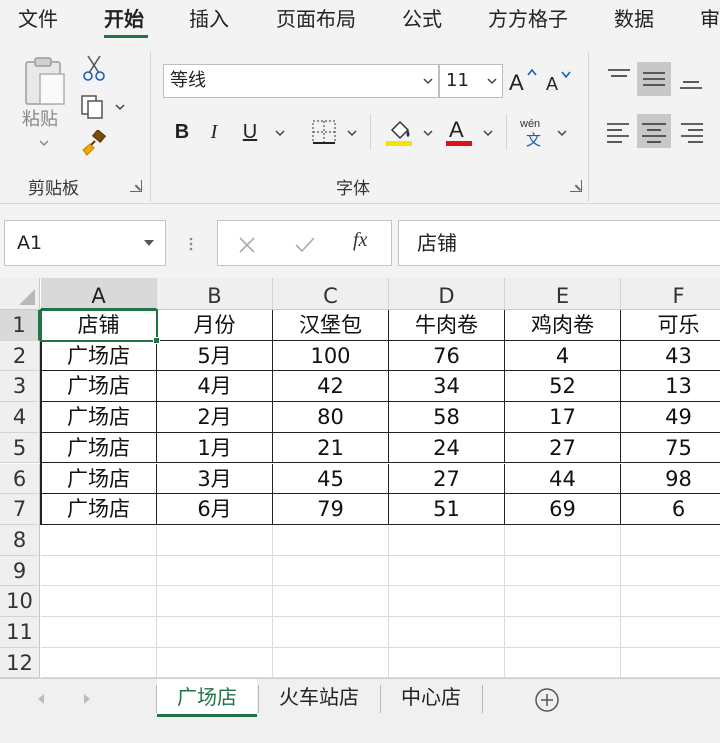  What do you see at coordinates (41, 699) in the screenshot?
I see `scroll-left-icon` at bounding box center [41, 699].